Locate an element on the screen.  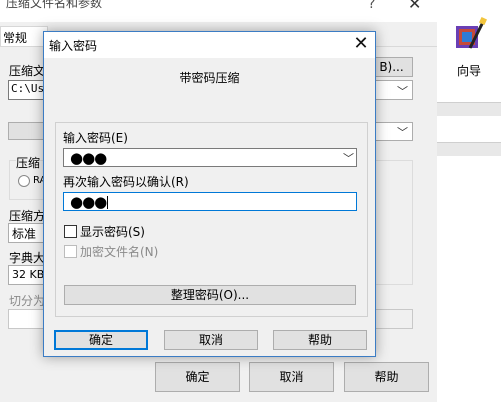
background-help-button: 帮助 is located at coordinates (386, 377).